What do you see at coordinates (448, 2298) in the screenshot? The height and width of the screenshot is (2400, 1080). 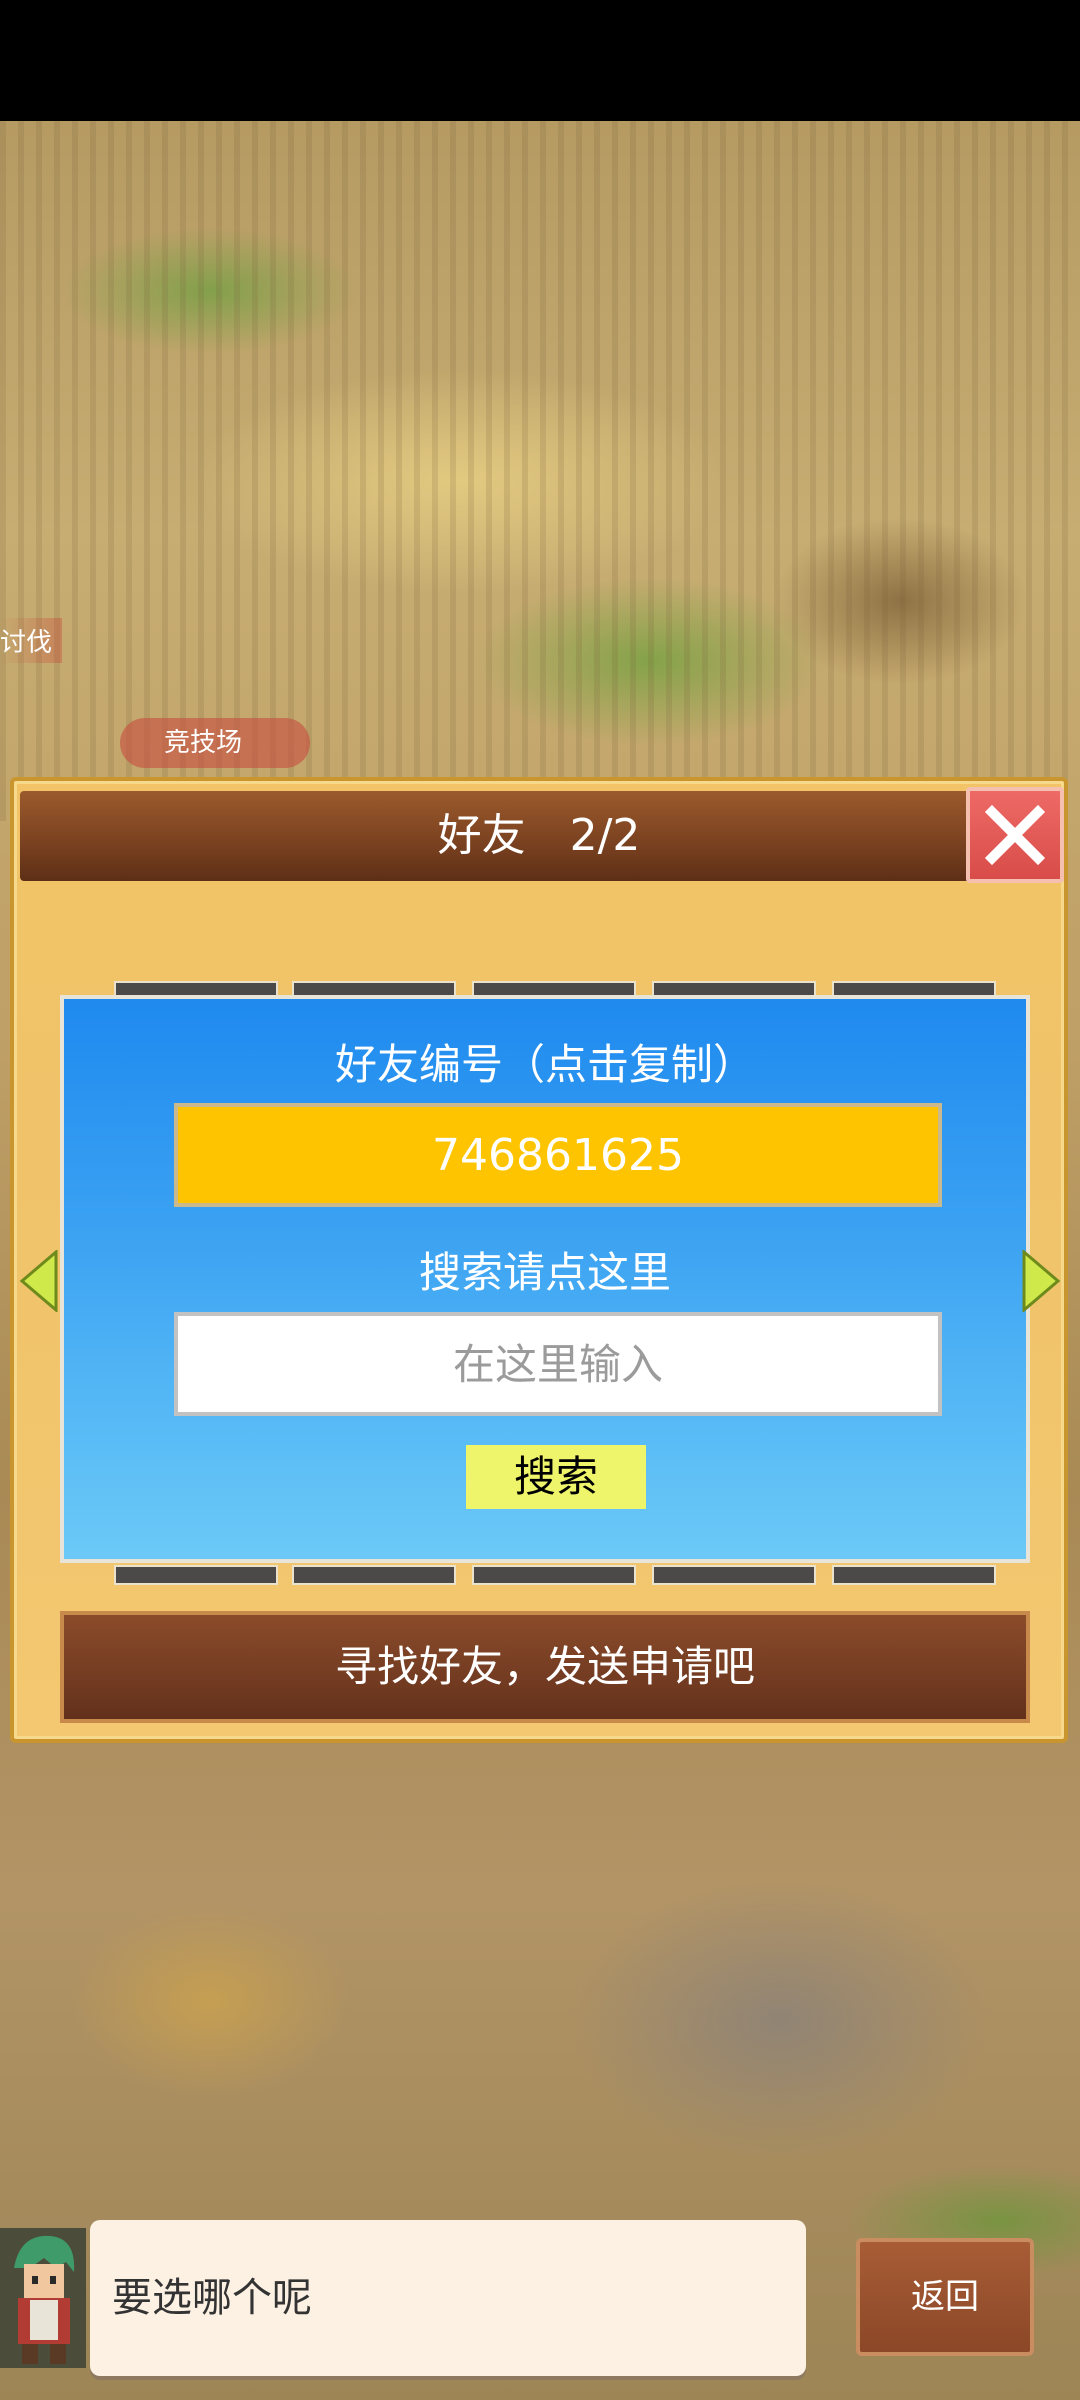 I see `speech-bubble: 要选哪个呢` at bounding box center [448, 2298].